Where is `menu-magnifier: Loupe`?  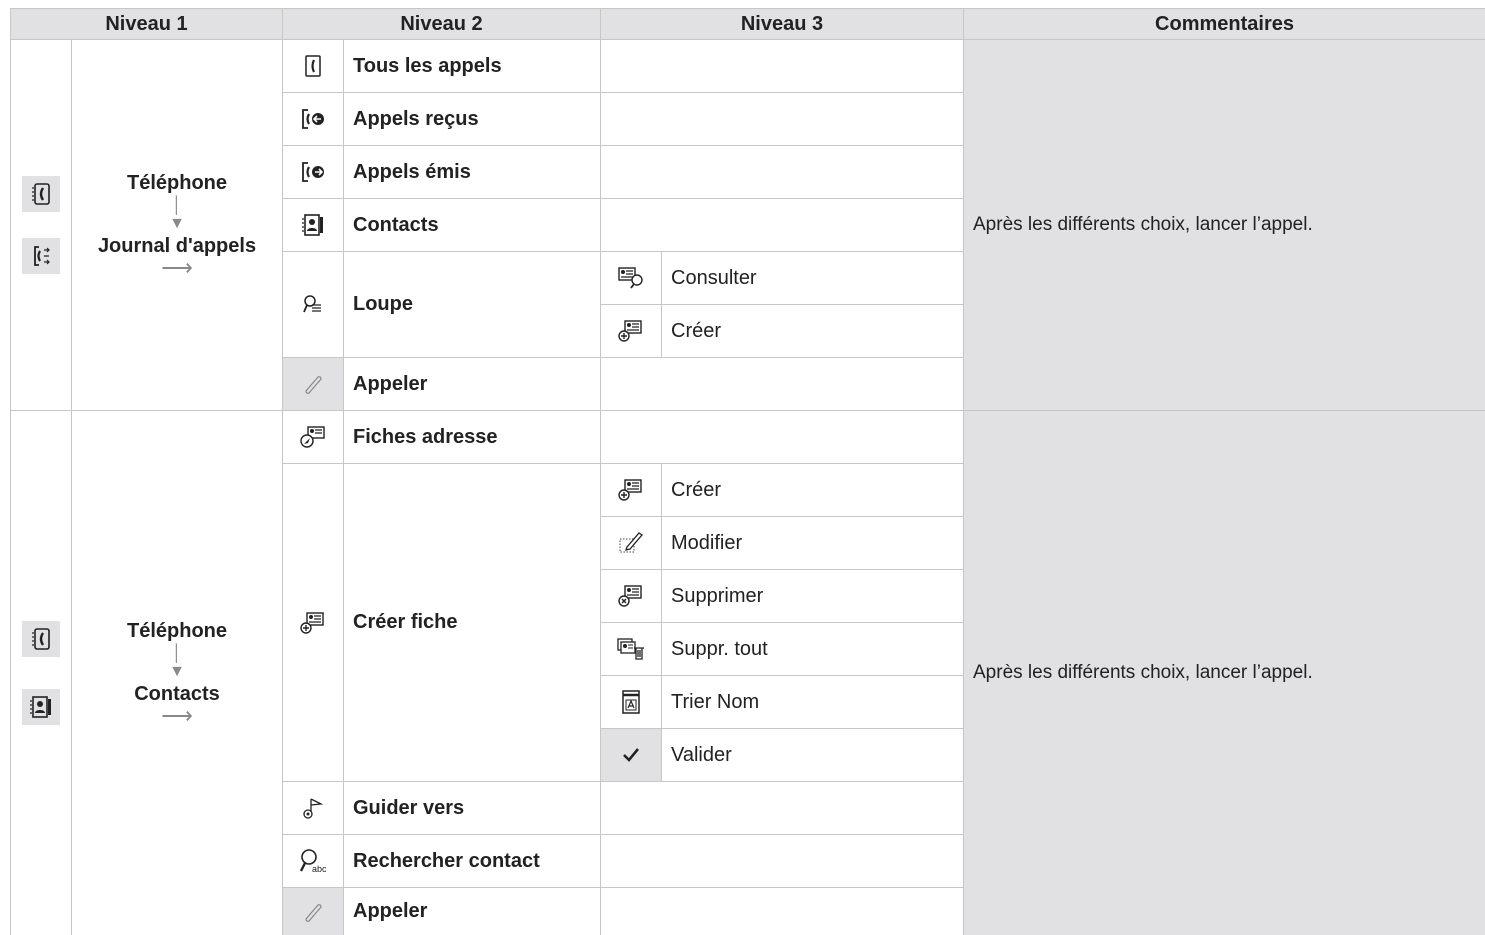 menu-magnifier: Loupe is located at coordinates (472, 305).